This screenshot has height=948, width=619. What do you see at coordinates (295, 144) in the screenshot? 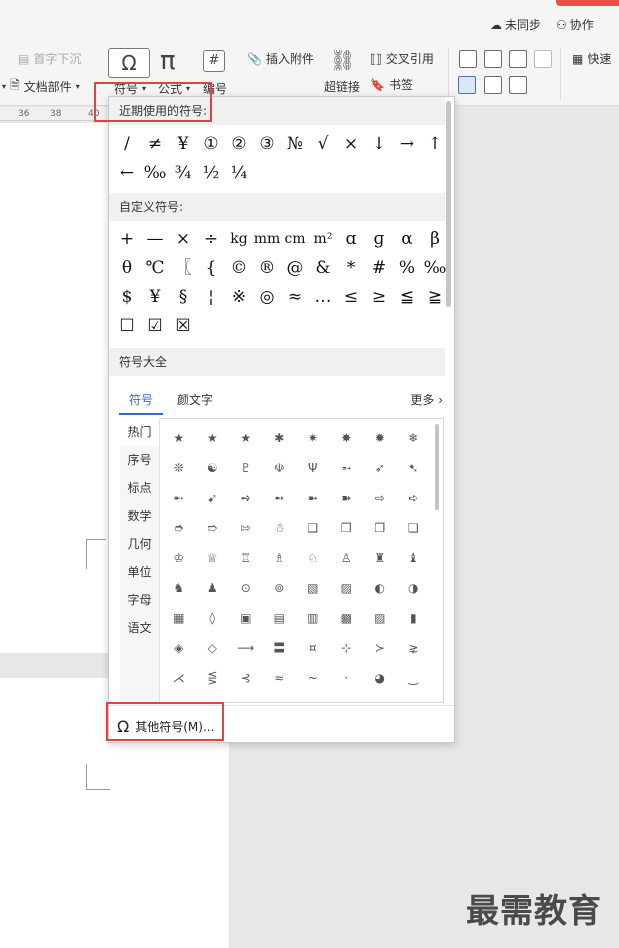
I see `symbol-cell: №` at bounding box center [295, 144].